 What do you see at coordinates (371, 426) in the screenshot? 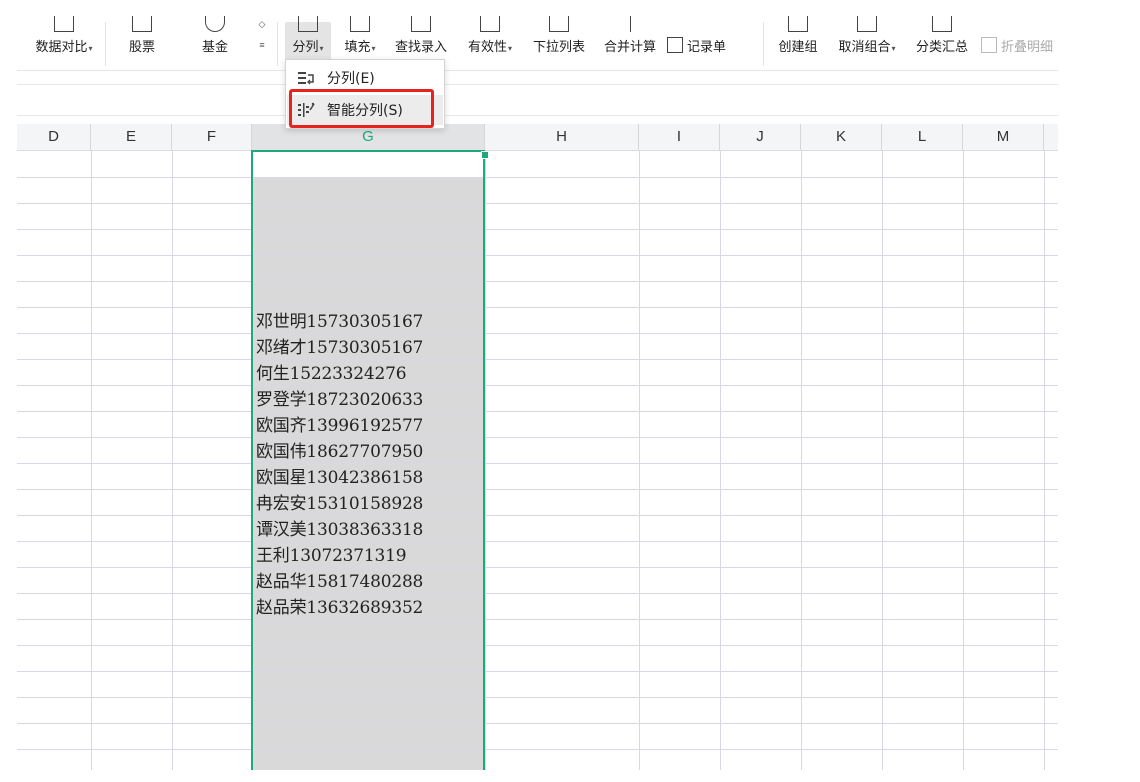
I see `cell: 欧国齐13996192577` at bounding box center [371, 426].